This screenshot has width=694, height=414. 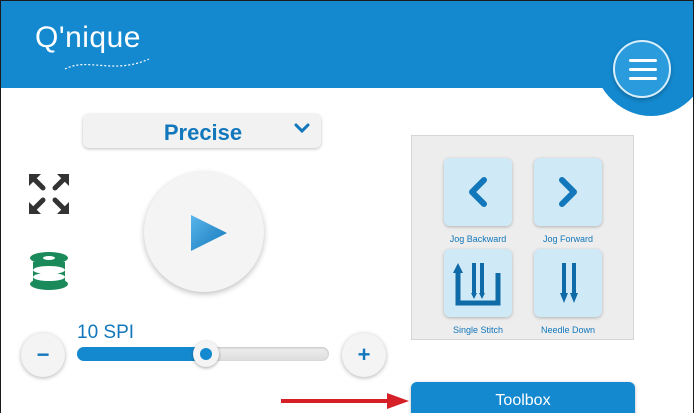 I want to click on spi-slider-thumb, so click(x=206, y=354).